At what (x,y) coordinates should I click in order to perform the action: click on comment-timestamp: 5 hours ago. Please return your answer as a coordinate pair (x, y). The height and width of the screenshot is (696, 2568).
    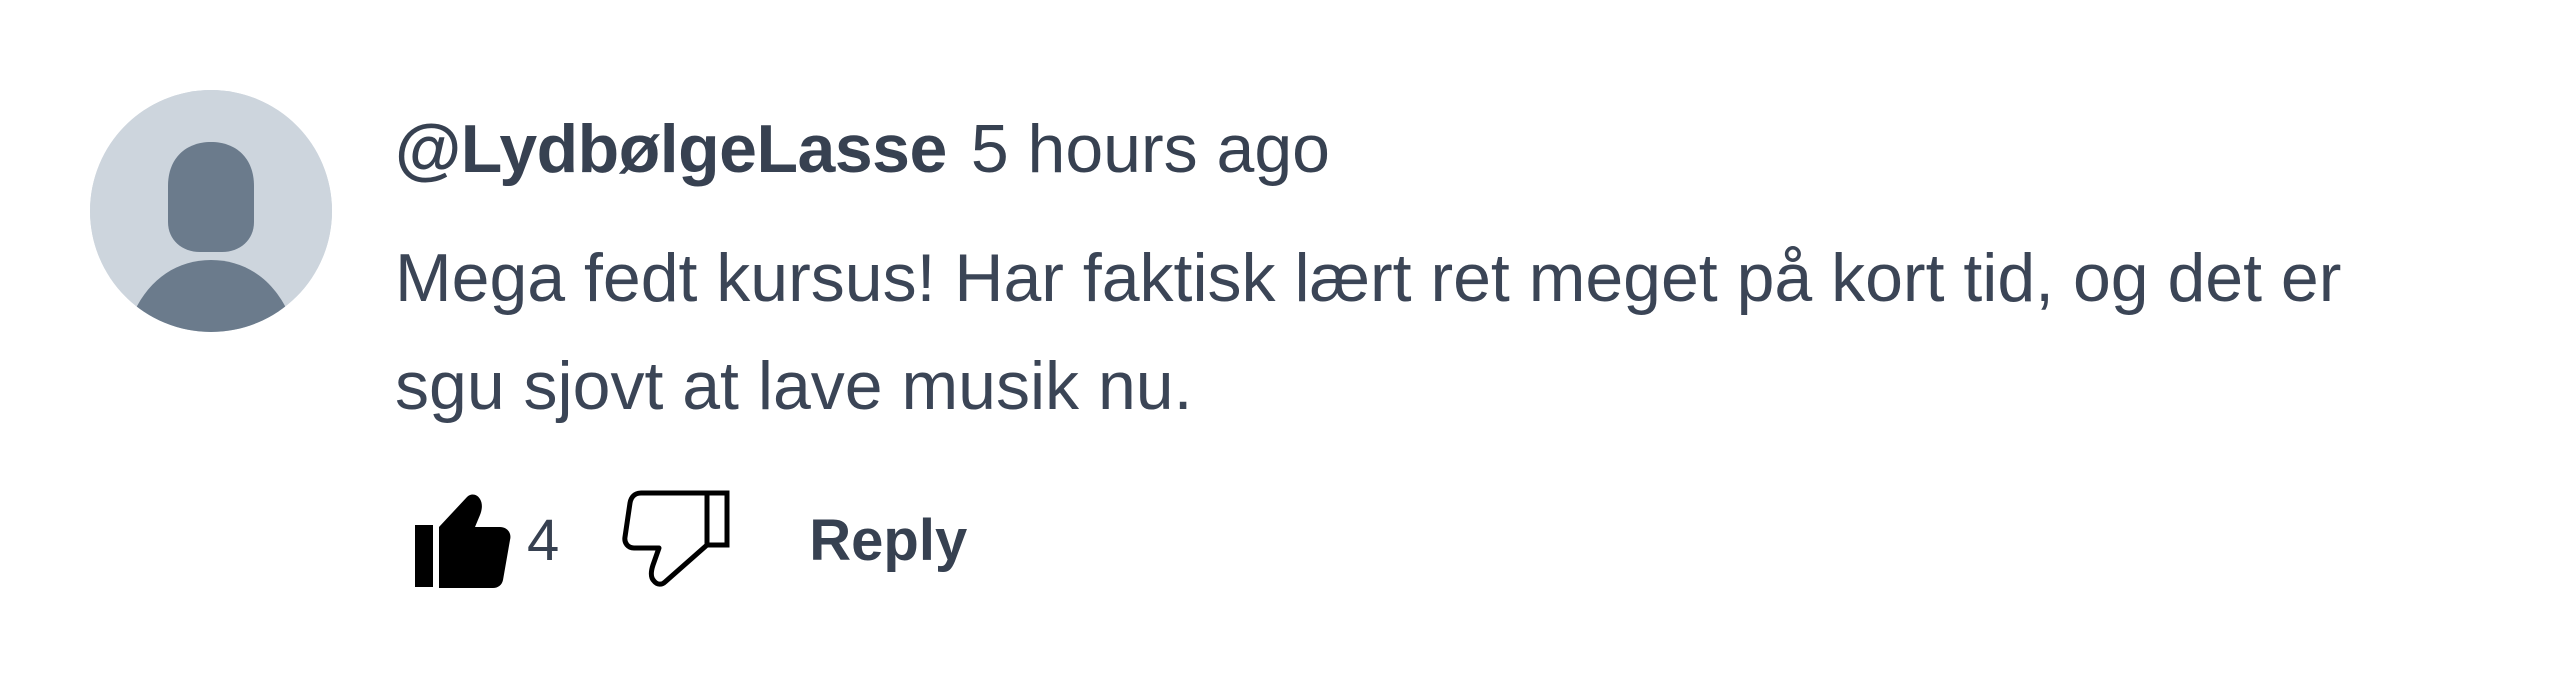
    Looking at the image, I should click on (1150, 149).